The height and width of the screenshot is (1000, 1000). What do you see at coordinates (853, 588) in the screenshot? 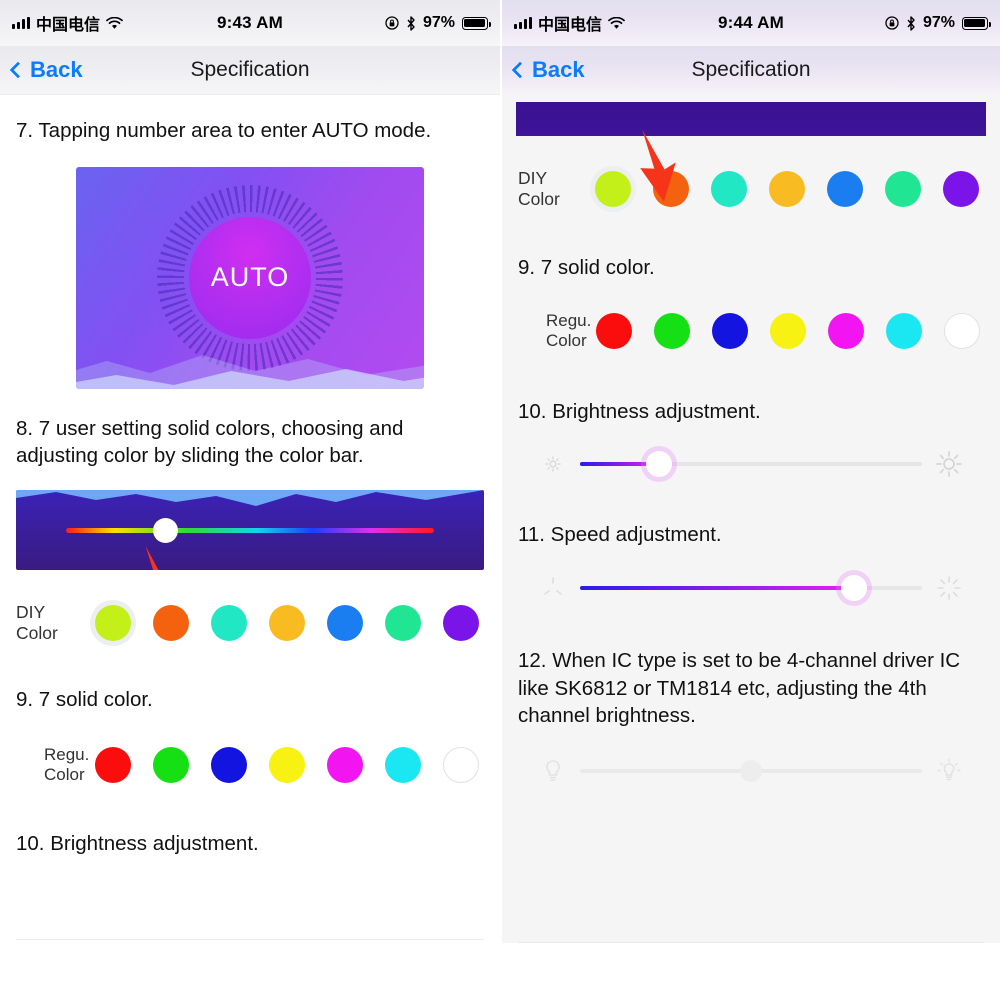
I see `speed-slider-handle` at bounding box center [853, 588].